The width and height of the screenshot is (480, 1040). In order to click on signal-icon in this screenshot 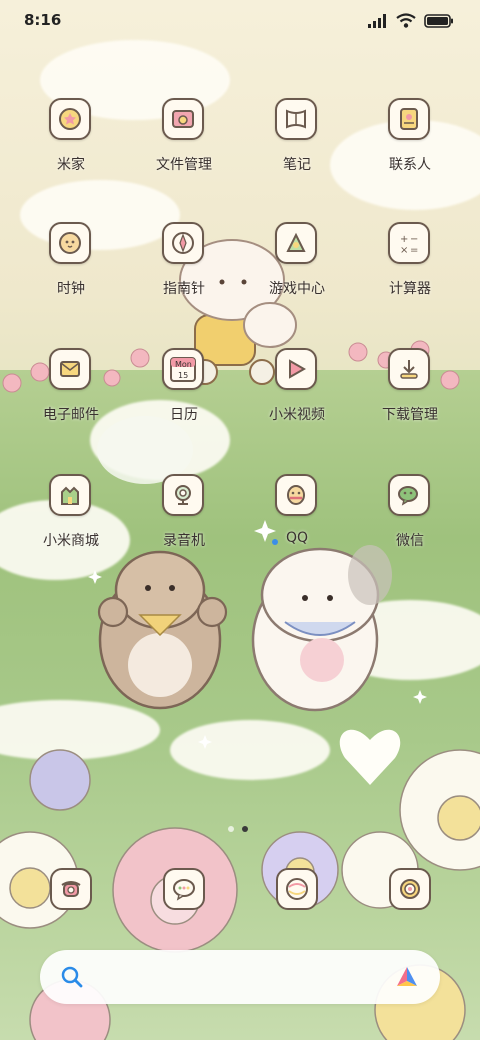, I will do `click(377, 20)`.